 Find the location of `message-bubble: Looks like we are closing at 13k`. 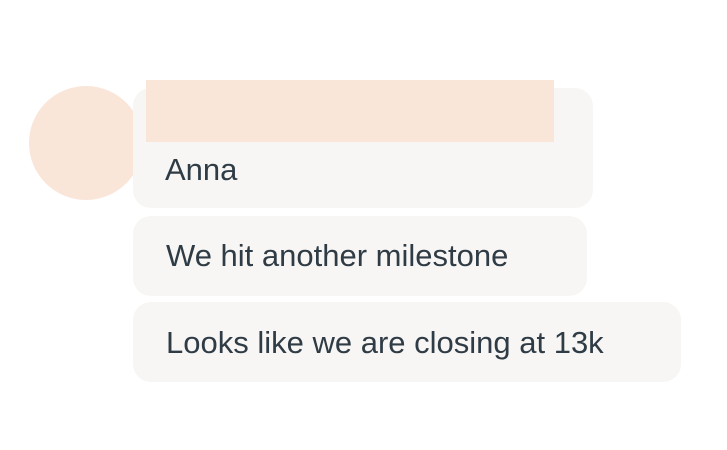

message-bubble: Looks like we are closing at 13k is located at coordinates (407, 342).